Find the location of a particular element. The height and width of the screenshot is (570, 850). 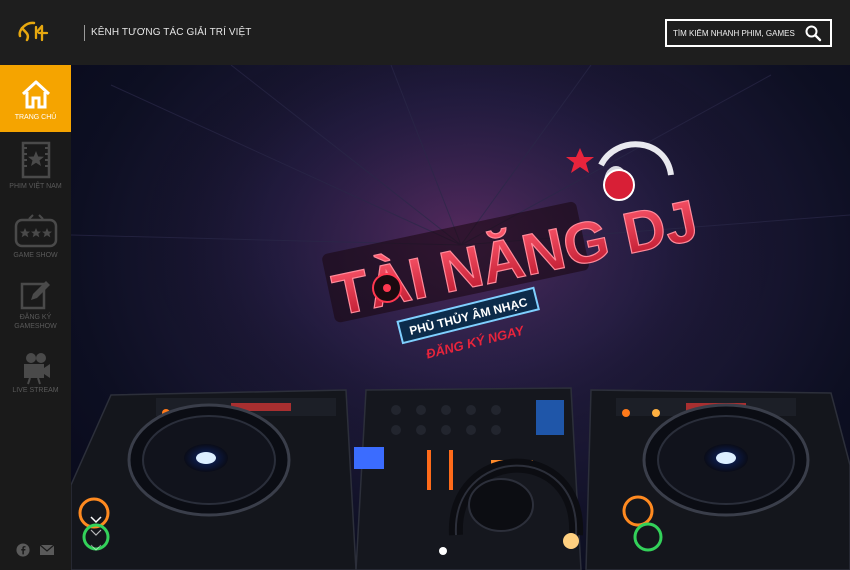

tv-stars-icon is located at coordinates (35, 231).